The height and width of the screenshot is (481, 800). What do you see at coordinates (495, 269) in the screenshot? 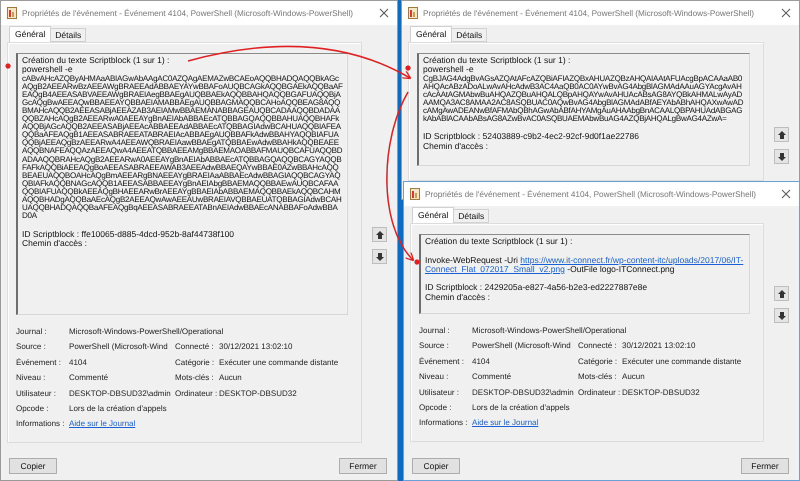
I see `url-link: Connect_Flat_072017_Small_v2.png` at bounding box center [495, 269].